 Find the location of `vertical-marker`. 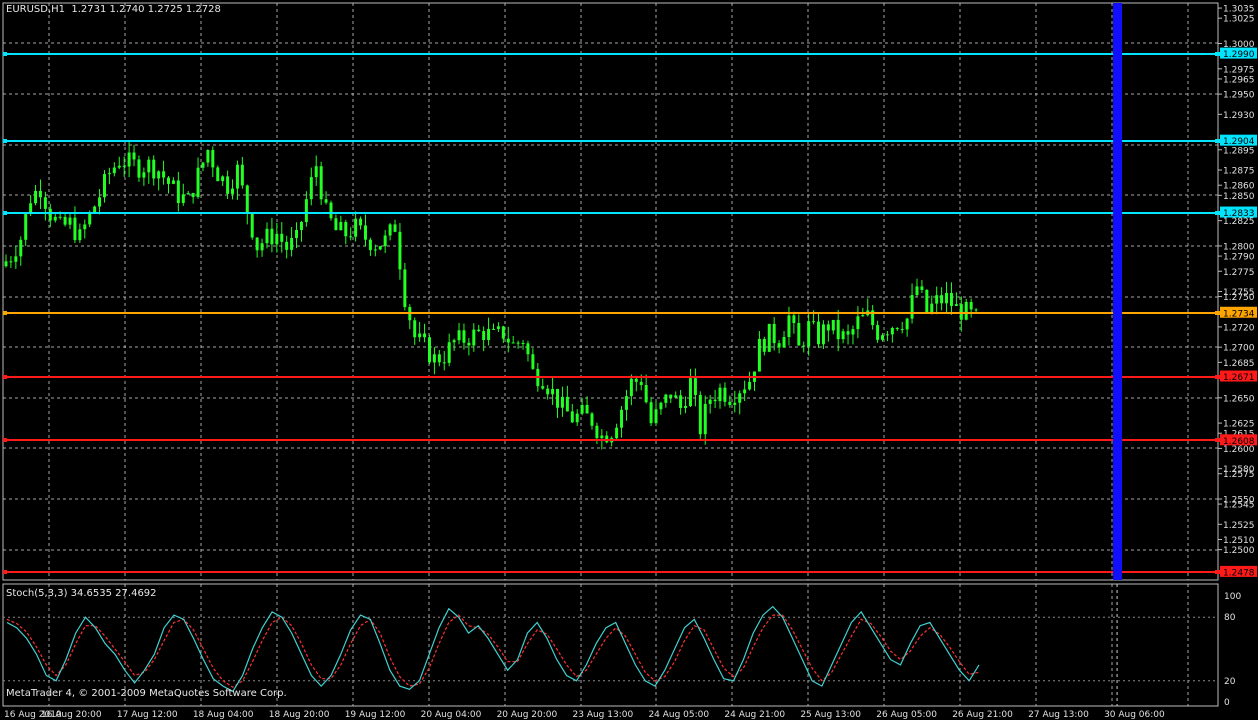

vertical-marker is located at coordinates (1118, 291).